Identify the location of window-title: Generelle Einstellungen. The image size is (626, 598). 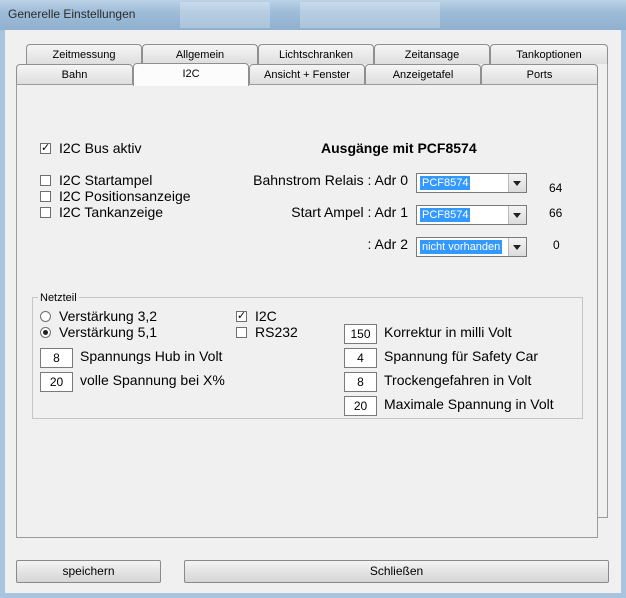
(72, 14).